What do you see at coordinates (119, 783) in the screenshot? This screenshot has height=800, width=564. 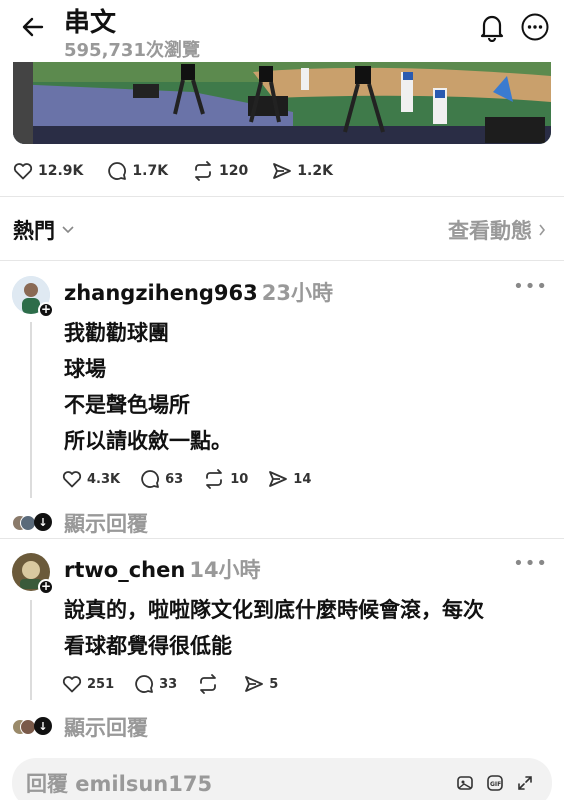 I see `reply-placeholder: 回覆 emilsun175` at bounding box center [119, 783].